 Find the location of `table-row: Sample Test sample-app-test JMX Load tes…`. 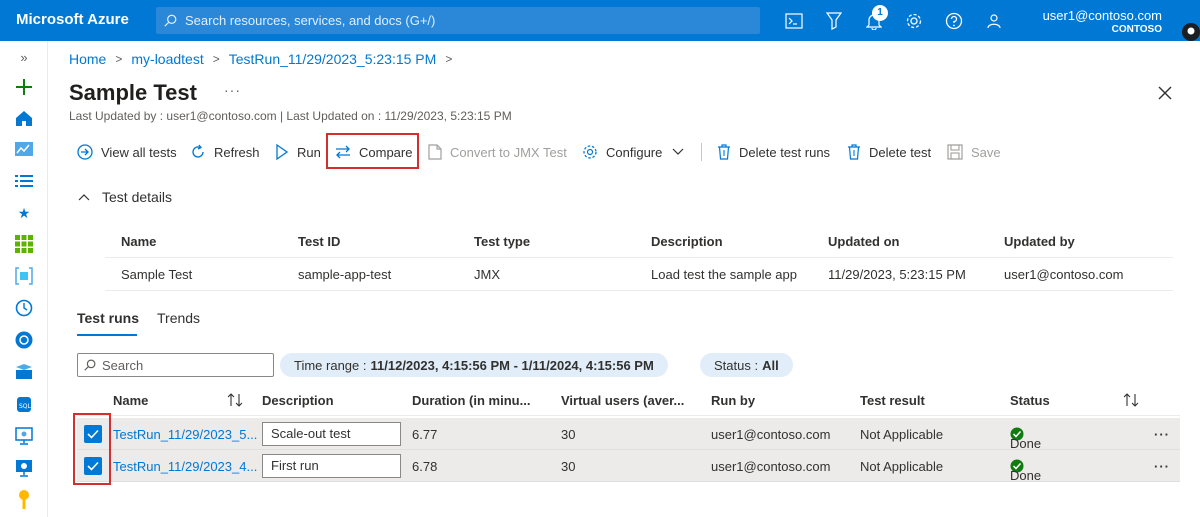

table-row: Sample Test sample-app-test JMX Load tes… is located at coordinates (639, 274).